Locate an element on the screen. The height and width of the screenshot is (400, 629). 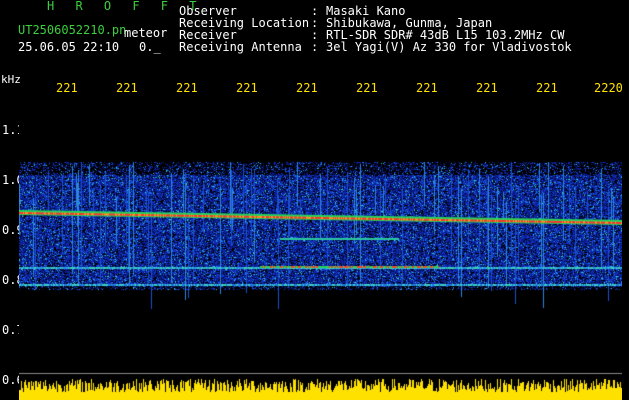
info-sep: : is located at coordinates (315, 47).